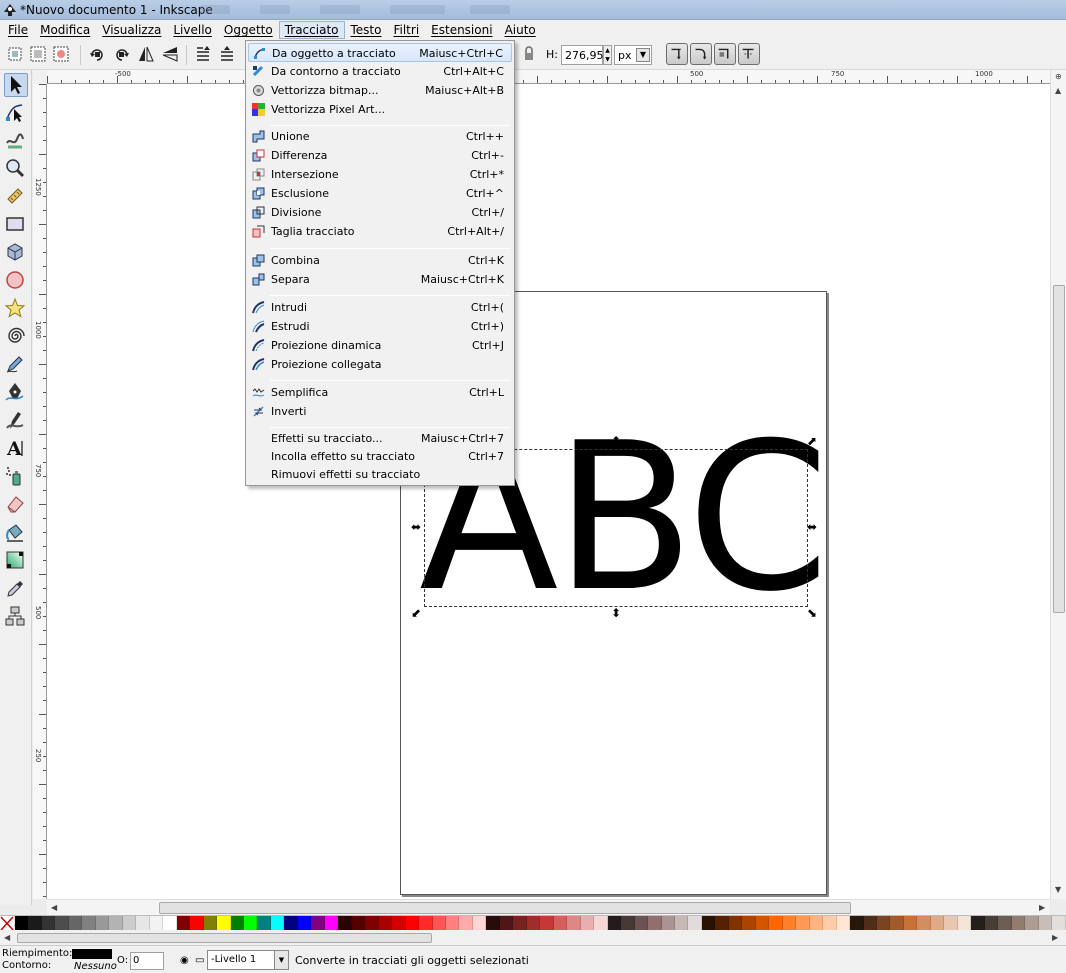  I want to click on 3d-box-tool-icon, so click(16, 253).